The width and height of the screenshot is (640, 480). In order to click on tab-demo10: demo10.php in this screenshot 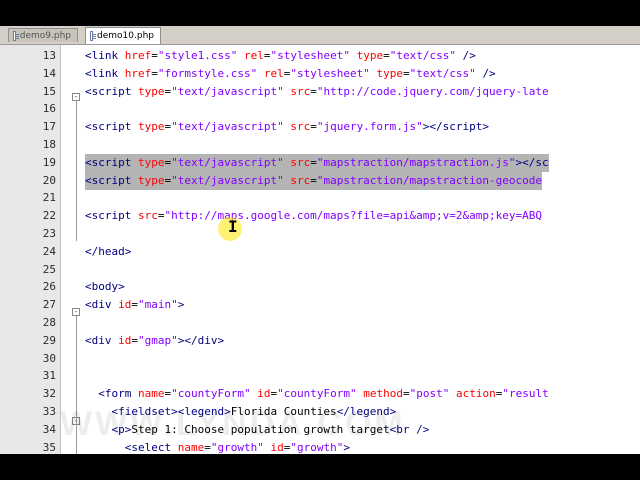, I will do `click(123, 35)`.